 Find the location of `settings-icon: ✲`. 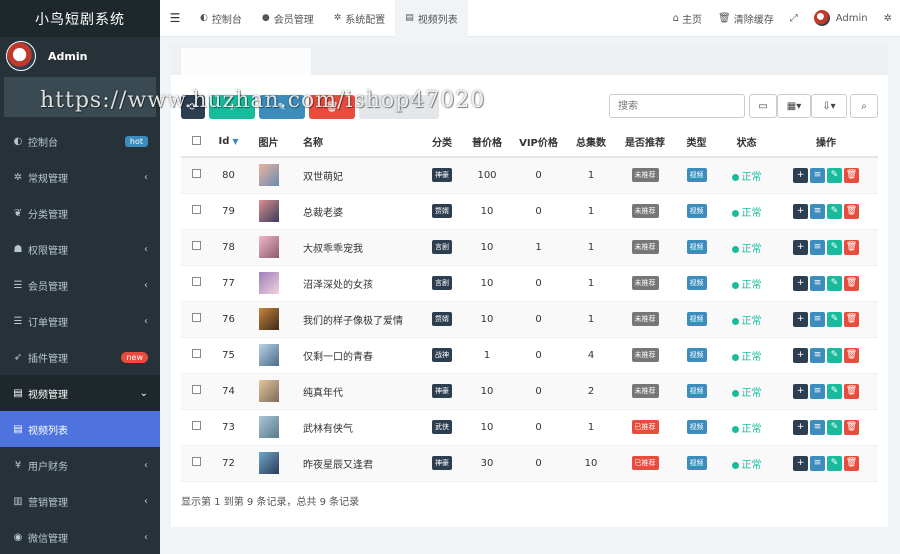

settings-icon: ✲ is located at coordinates (888, 18).